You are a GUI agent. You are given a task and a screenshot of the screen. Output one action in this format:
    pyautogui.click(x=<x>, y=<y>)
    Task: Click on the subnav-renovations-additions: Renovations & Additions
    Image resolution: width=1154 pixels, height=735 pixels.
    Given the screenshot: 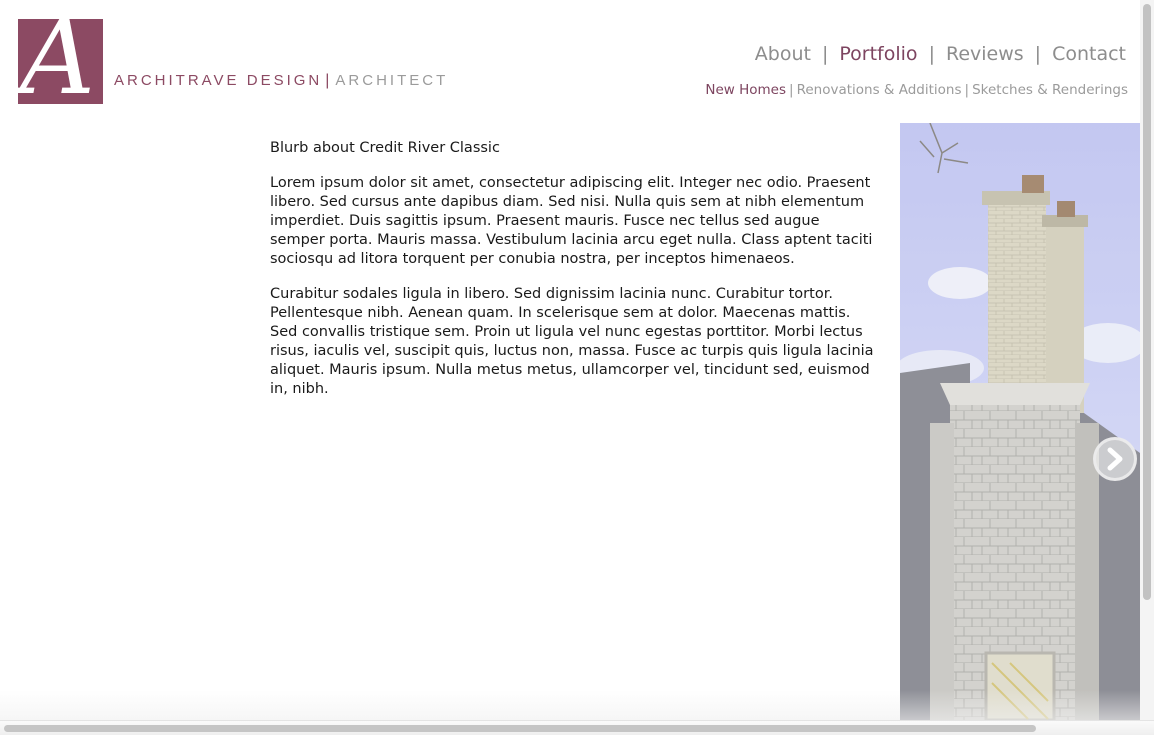 What is the action you would take?
    pyautogui.click(x=879, y=90)
    